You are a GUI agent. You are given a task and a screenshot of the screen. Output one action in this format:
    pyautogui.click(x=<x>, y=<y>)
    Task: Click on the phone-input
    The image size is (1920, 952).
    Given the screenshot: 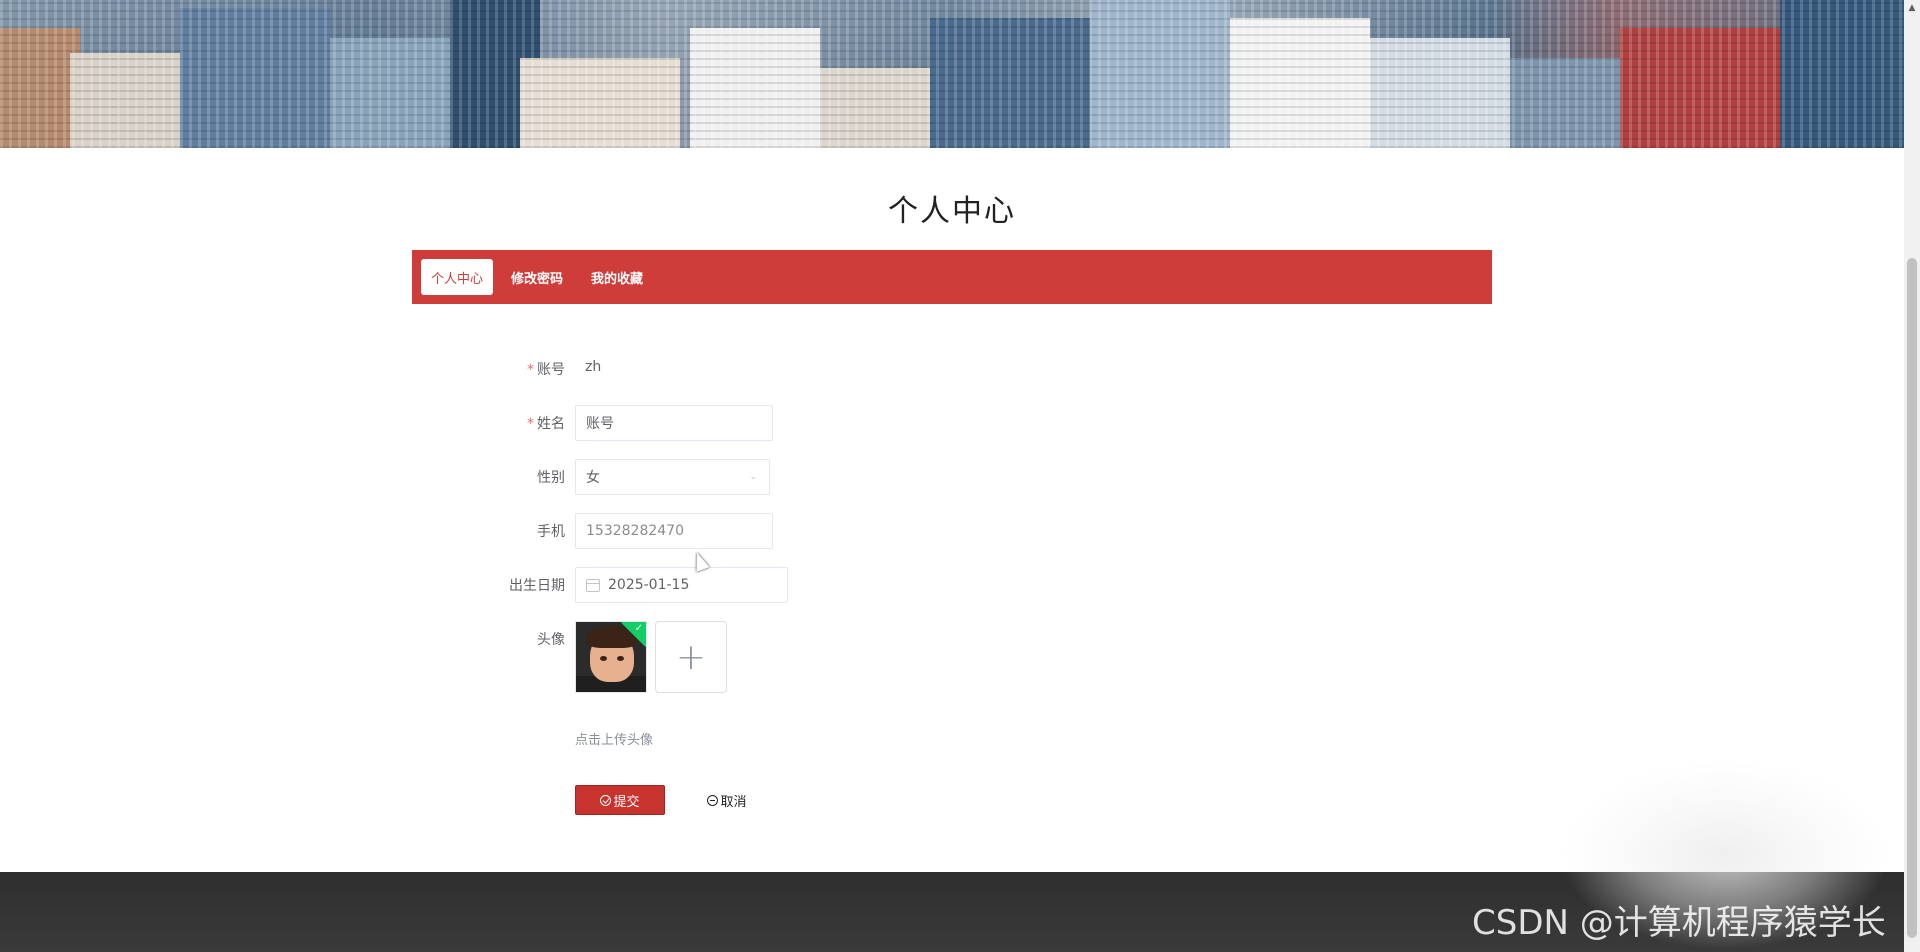 What is the action you would take?
    pyautogui.click(x=674, y=531)
    